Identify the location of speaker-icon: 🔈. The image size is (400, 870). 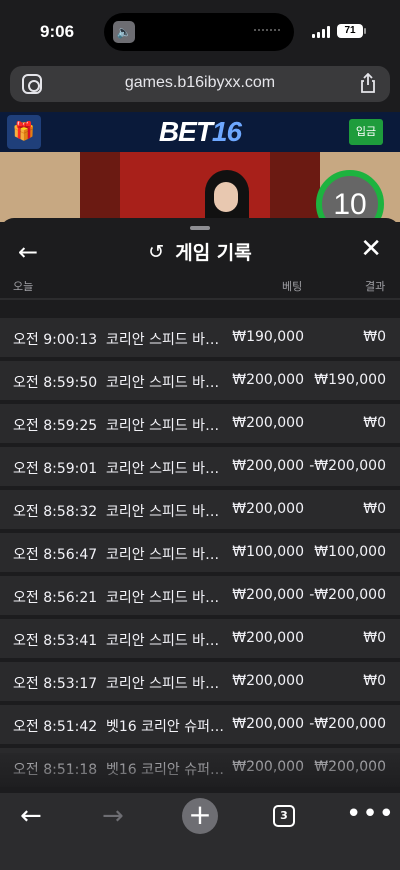
(124, 32).